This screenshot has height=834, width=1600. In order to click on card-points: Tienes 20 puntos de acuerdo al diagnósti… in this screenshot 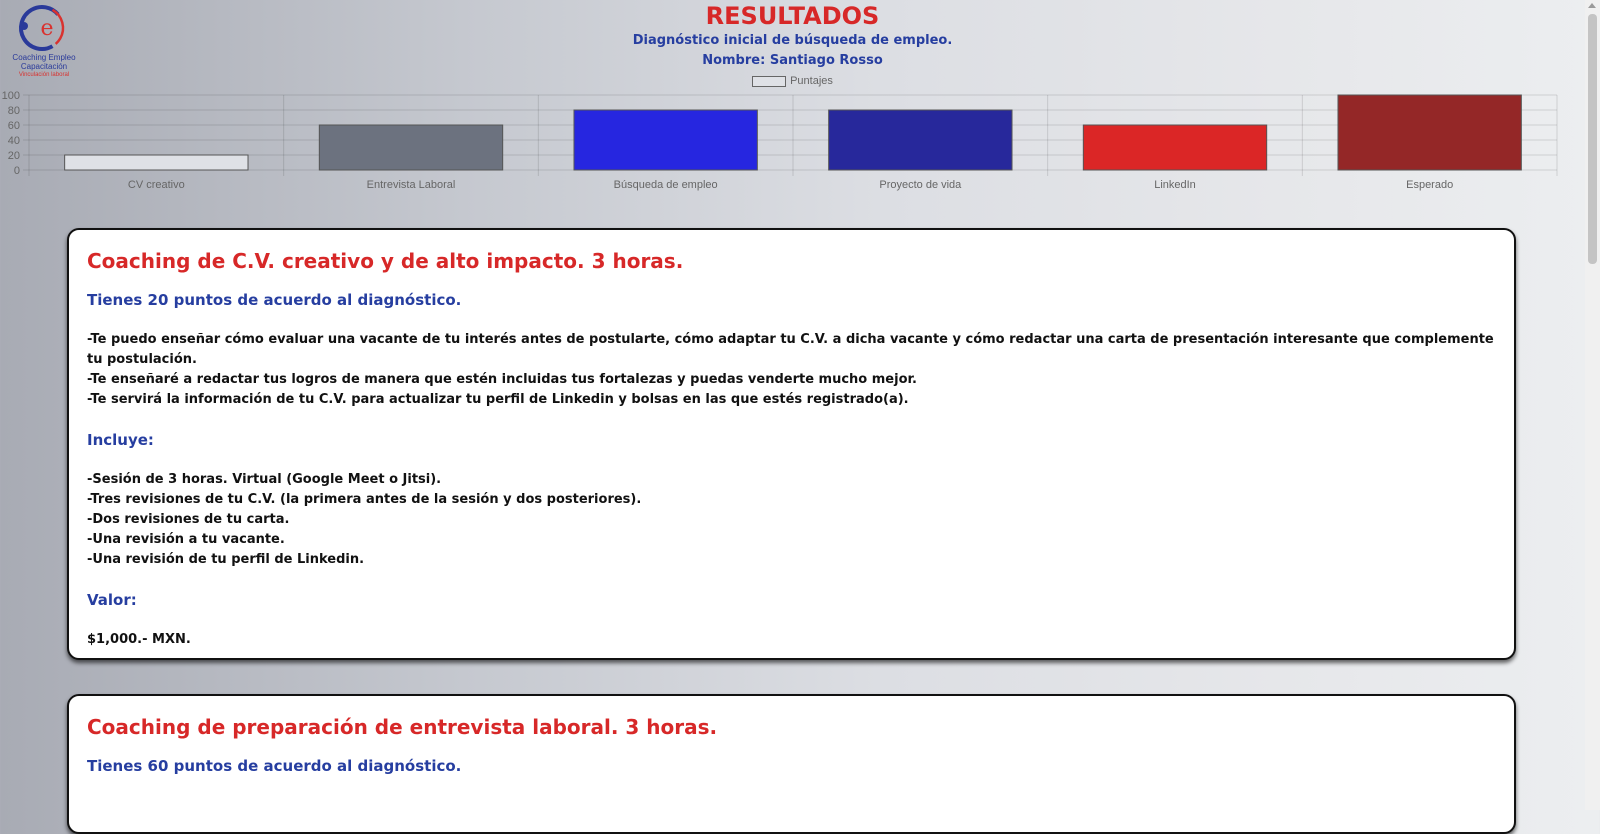, I will do `click(274, 300)`.